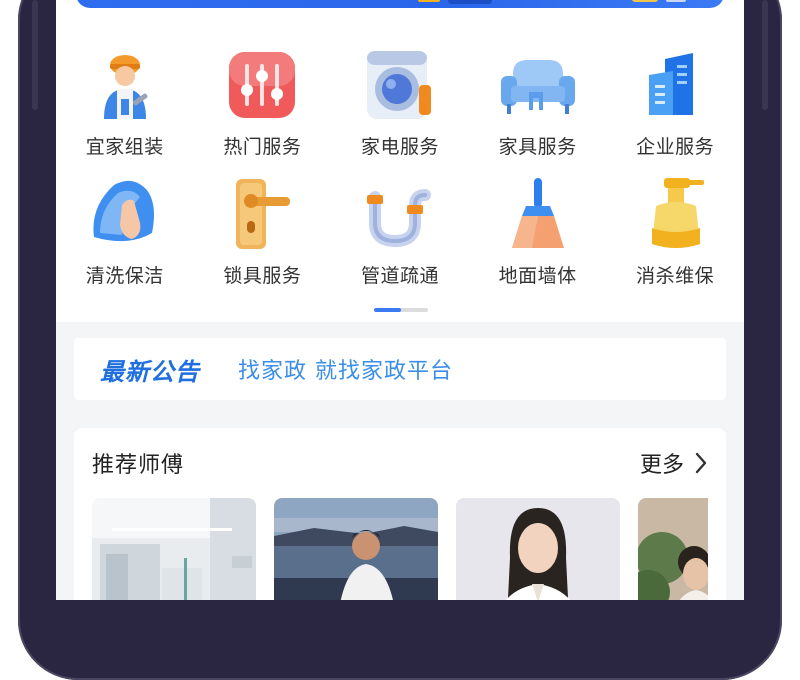 This screenshot has height=680, width=800. What do you see at coordinates (124, 276) in the screenshot?
I see `service-label: 清洗保洁` at bounding box center [124, 276].